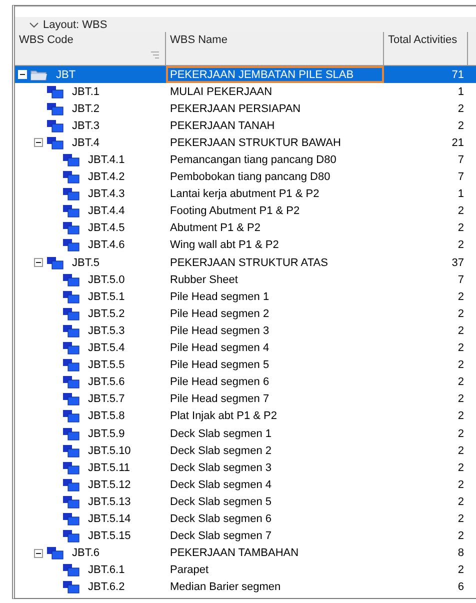 The image size is (476, 603). I want to click on table-row: JBT.5.1 Pile Head segmen 1 2, so click(245, 297).